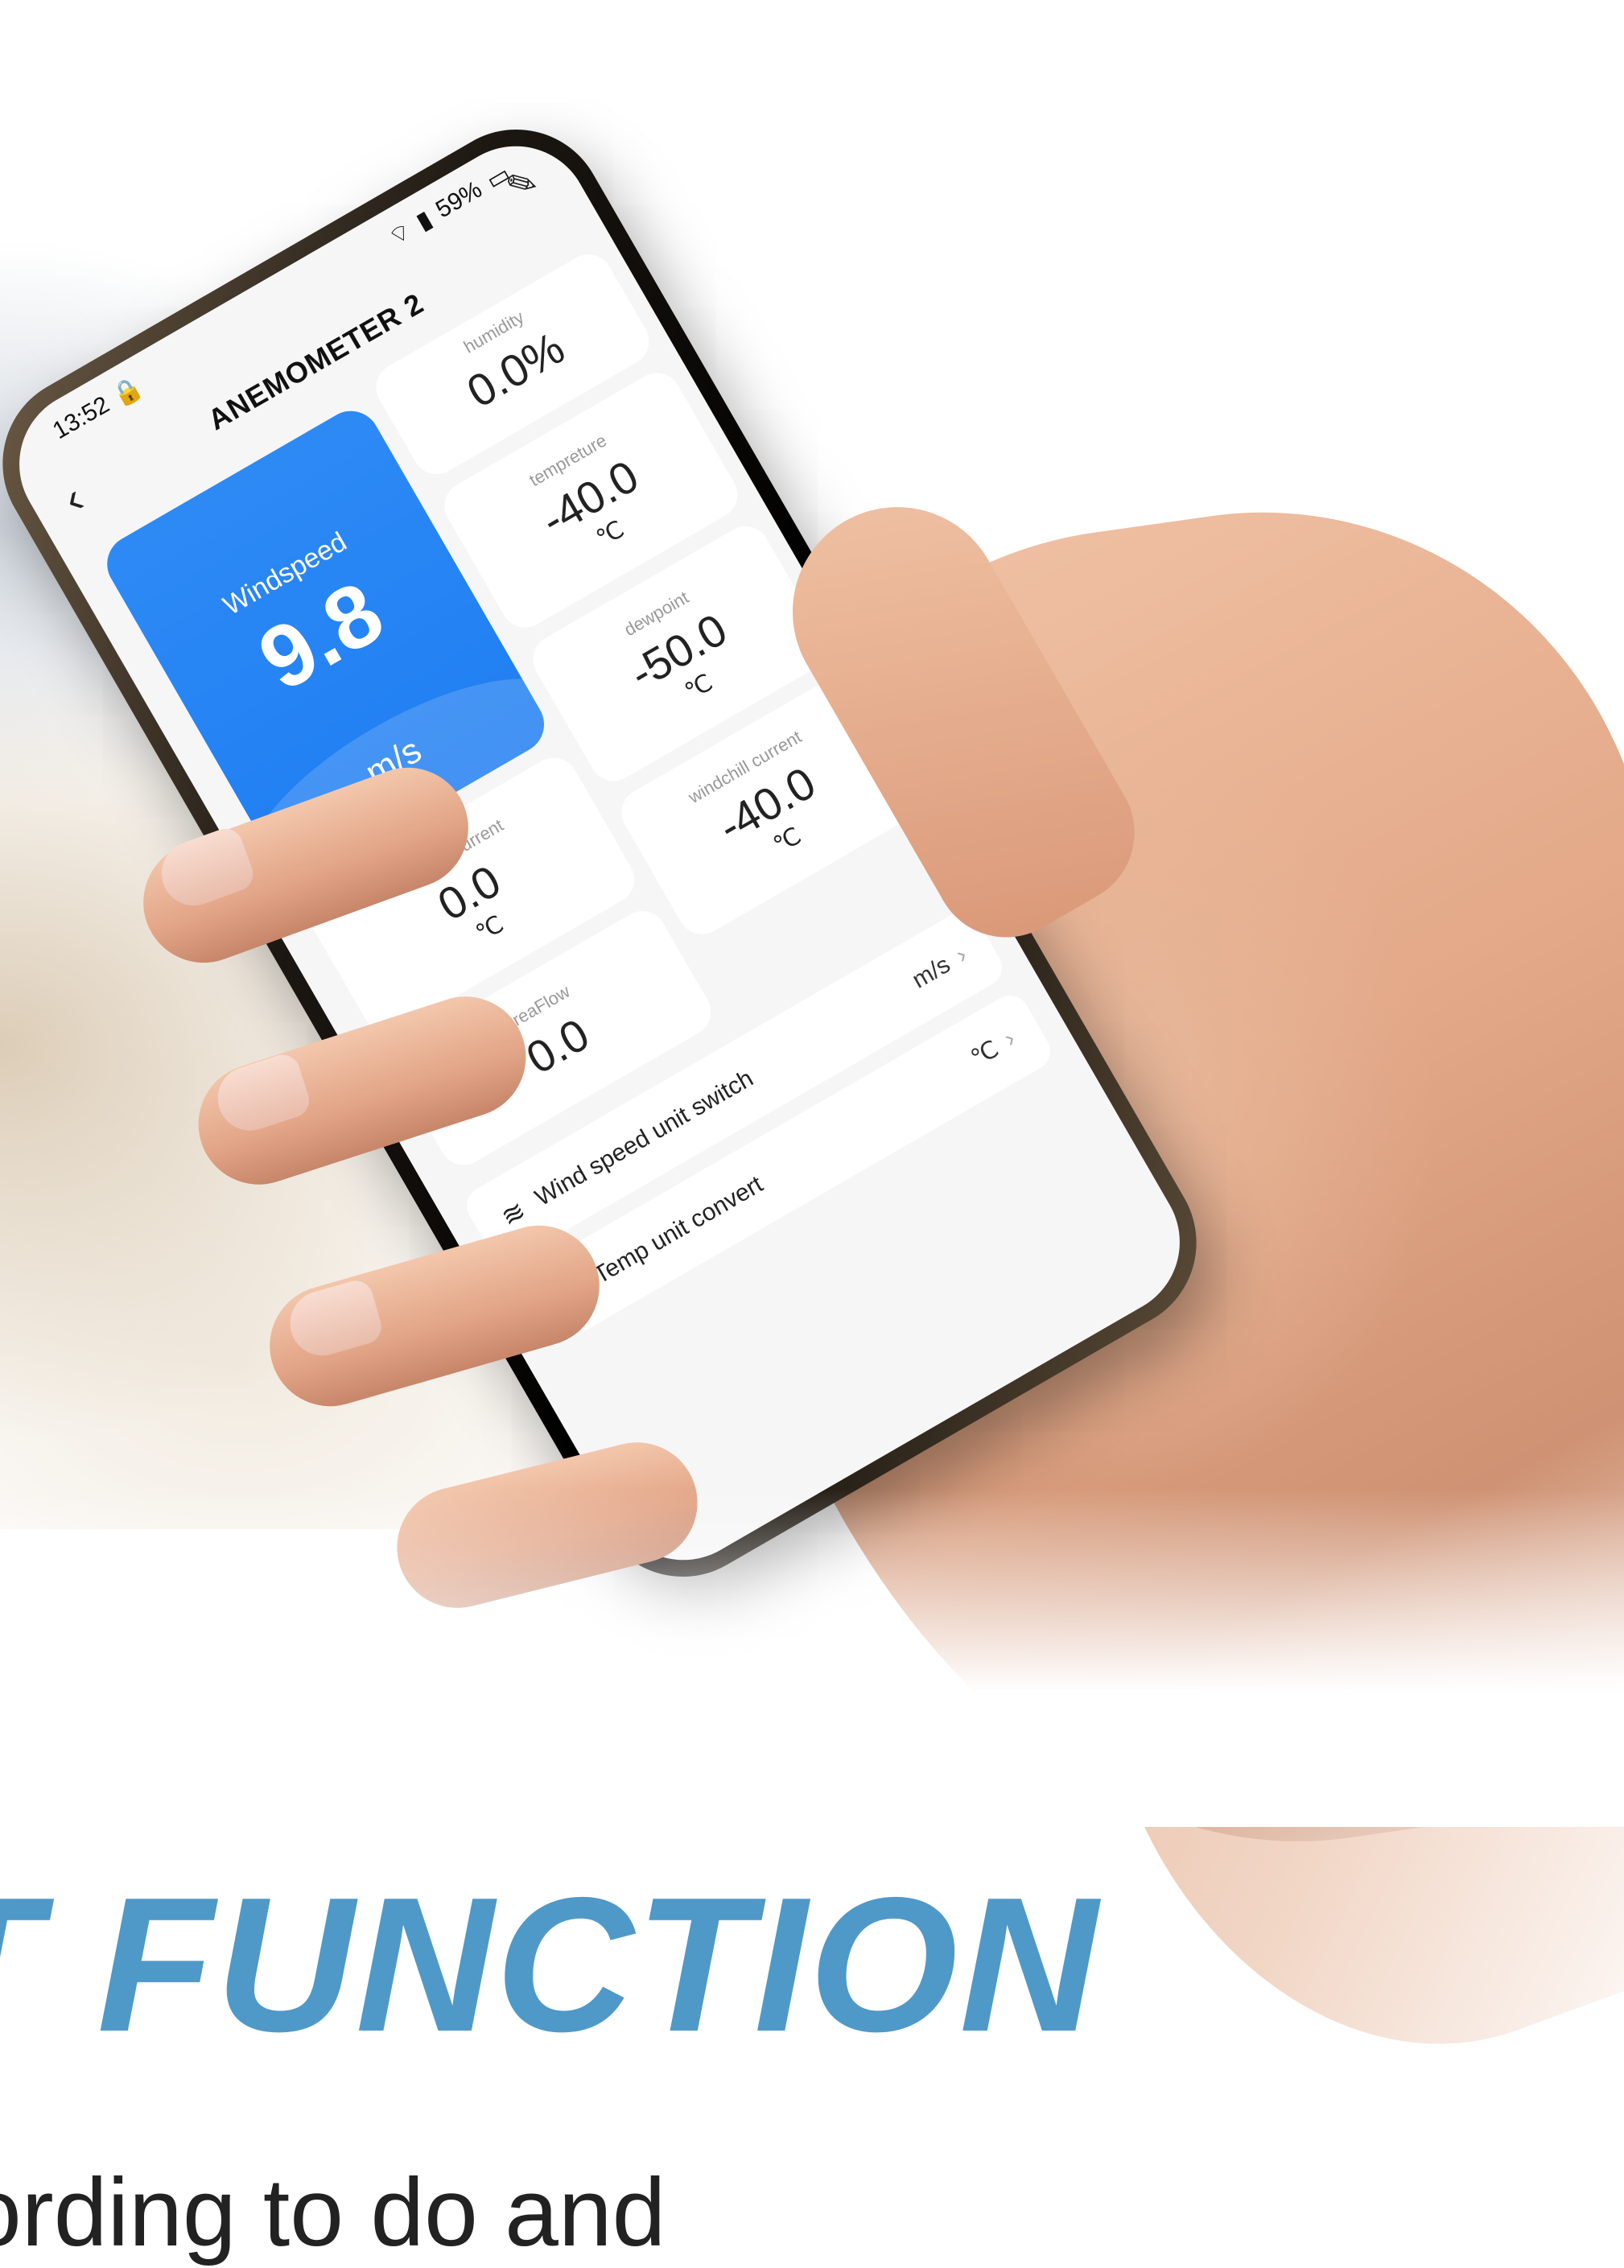 This screenshot has height=2268, width=1624. I want to click on signal-icon: ▮, so click(424, 221).